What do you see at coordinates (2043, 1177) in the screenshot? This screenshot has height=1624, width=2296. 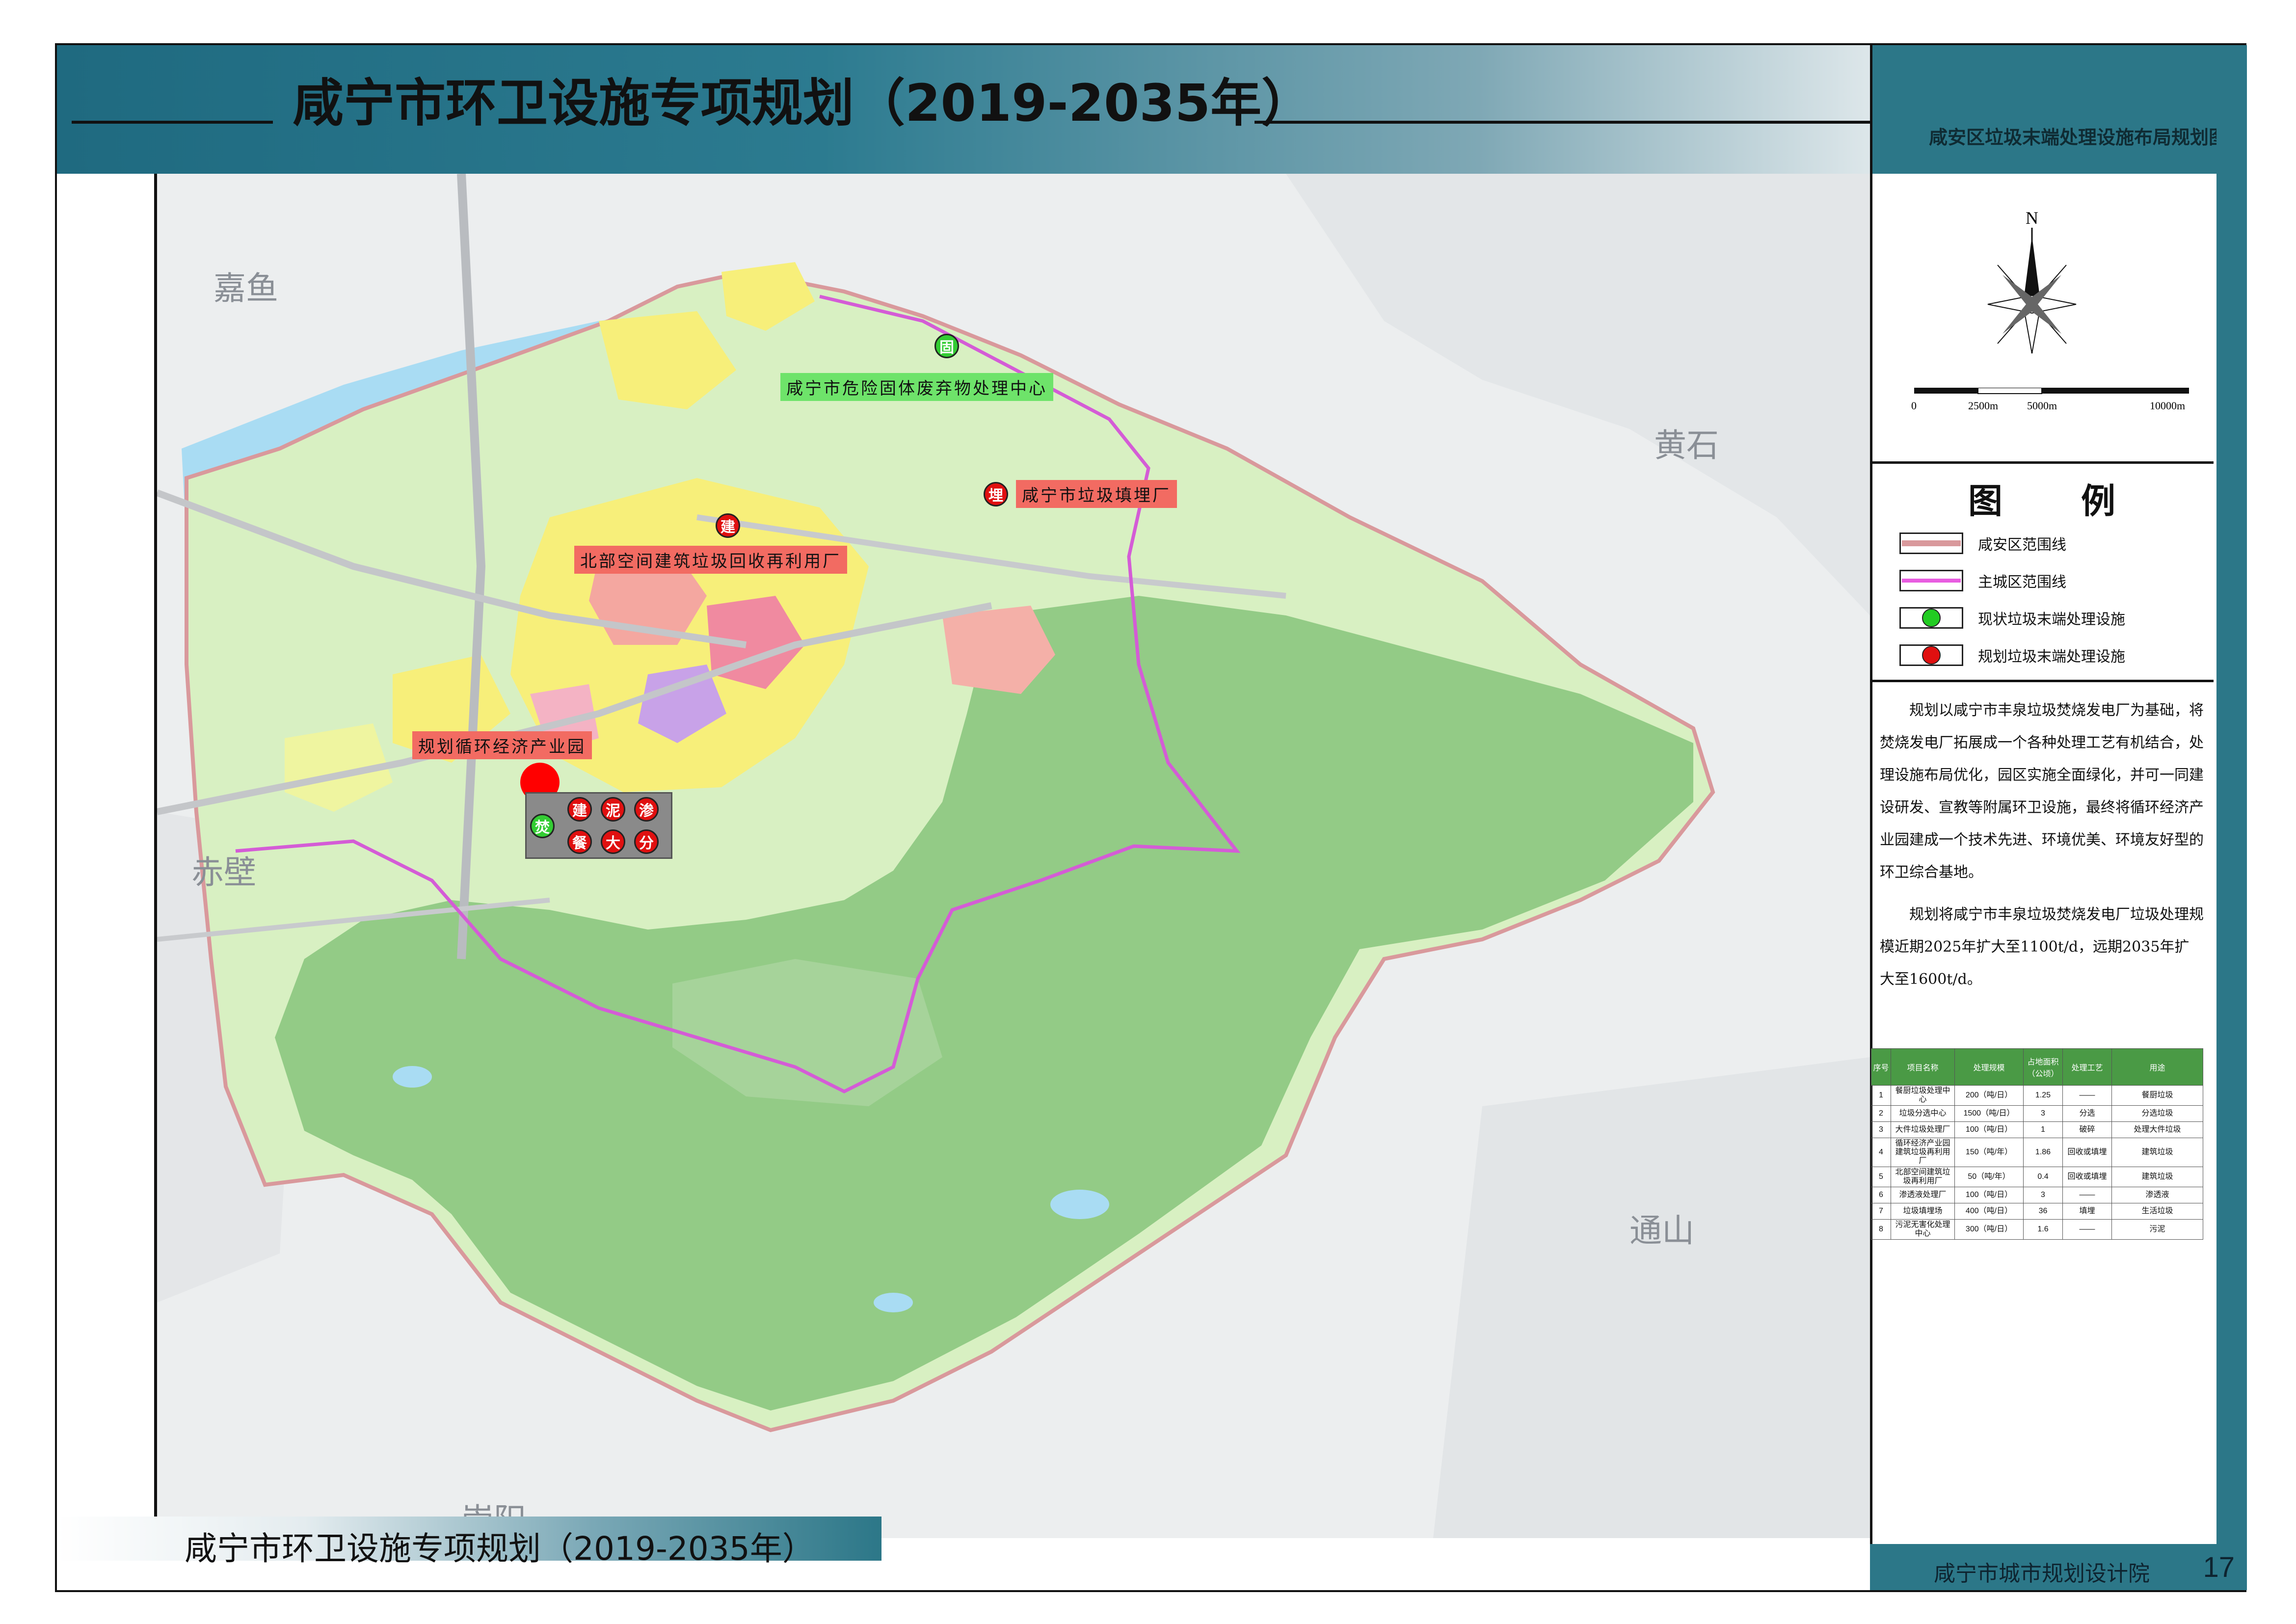 I see `table-cell: 0.4` at bounding box center [2043, 1177].